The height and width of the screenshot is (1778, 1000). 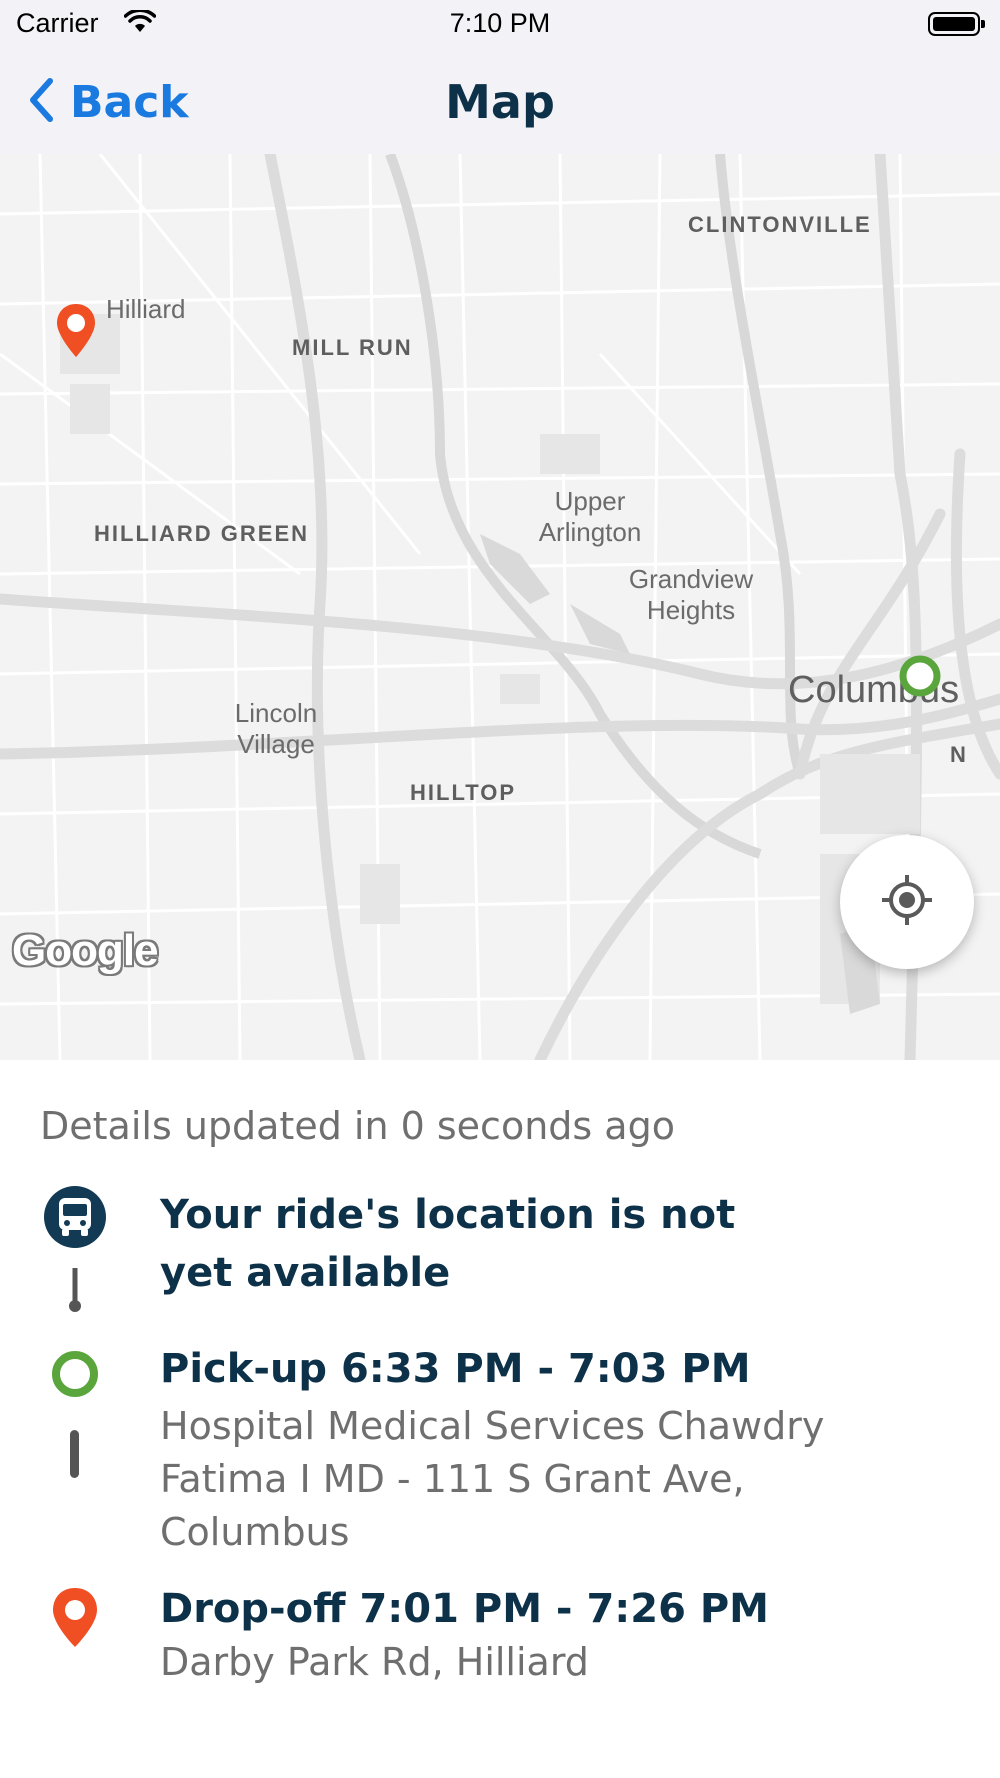 I want to click on page-title: Map, so click(x=500, y=102).